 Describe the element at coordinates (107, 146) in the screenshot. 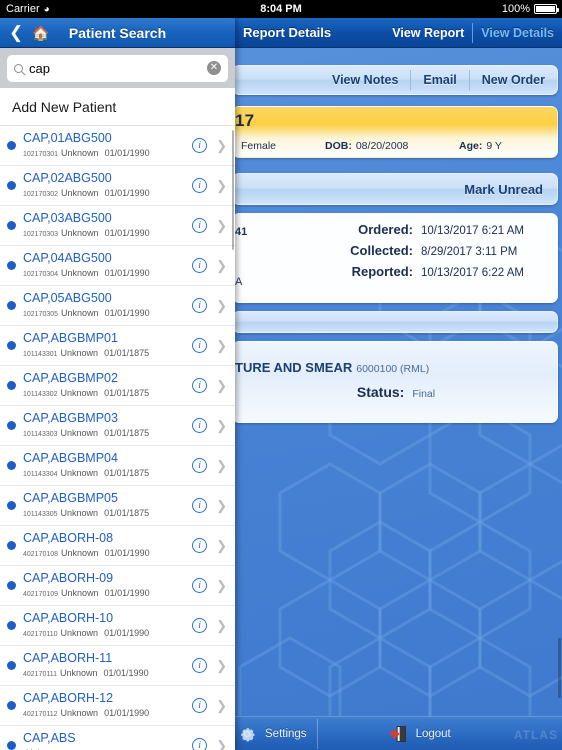

I see `patient-row-text: CAP,01ABG500 102170301 Unknown 01/01/1990` at that location.